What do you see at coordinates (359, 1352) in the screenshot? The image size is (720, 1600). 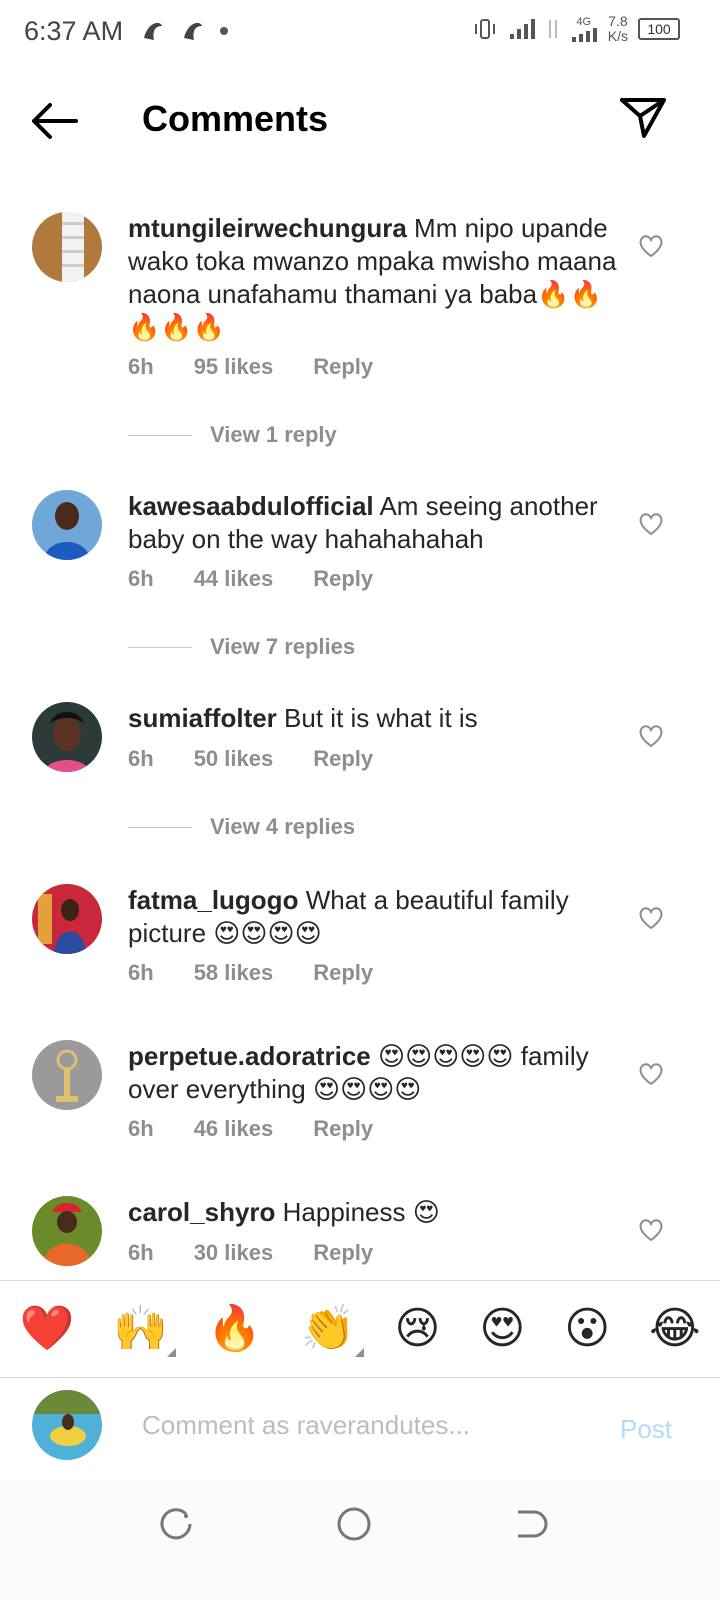 I see `skin-tone-indicator-icon` at bounding box center [359, 1352].